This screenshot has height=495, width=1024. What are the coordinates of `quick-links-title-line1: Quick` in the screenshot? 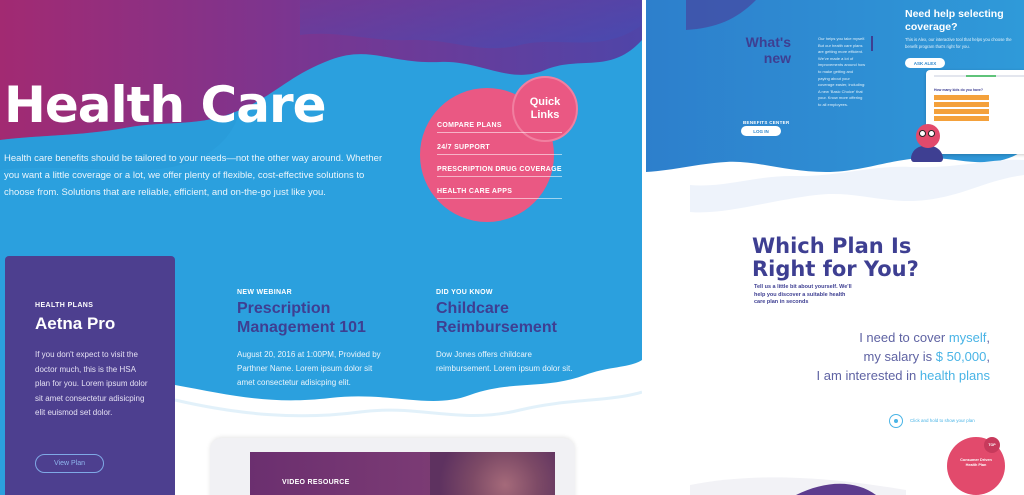 It's located at (545, 102).